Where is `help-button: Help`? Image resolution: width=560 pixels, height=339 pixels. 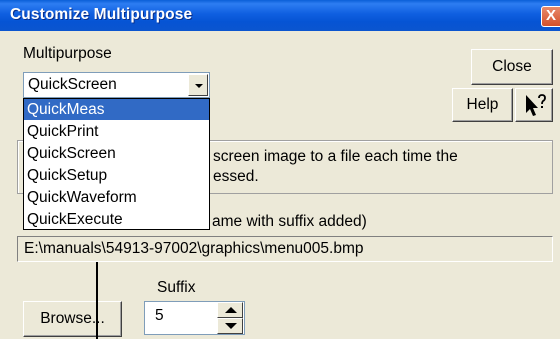
help-button: Help is located at coordinates (482, 105).